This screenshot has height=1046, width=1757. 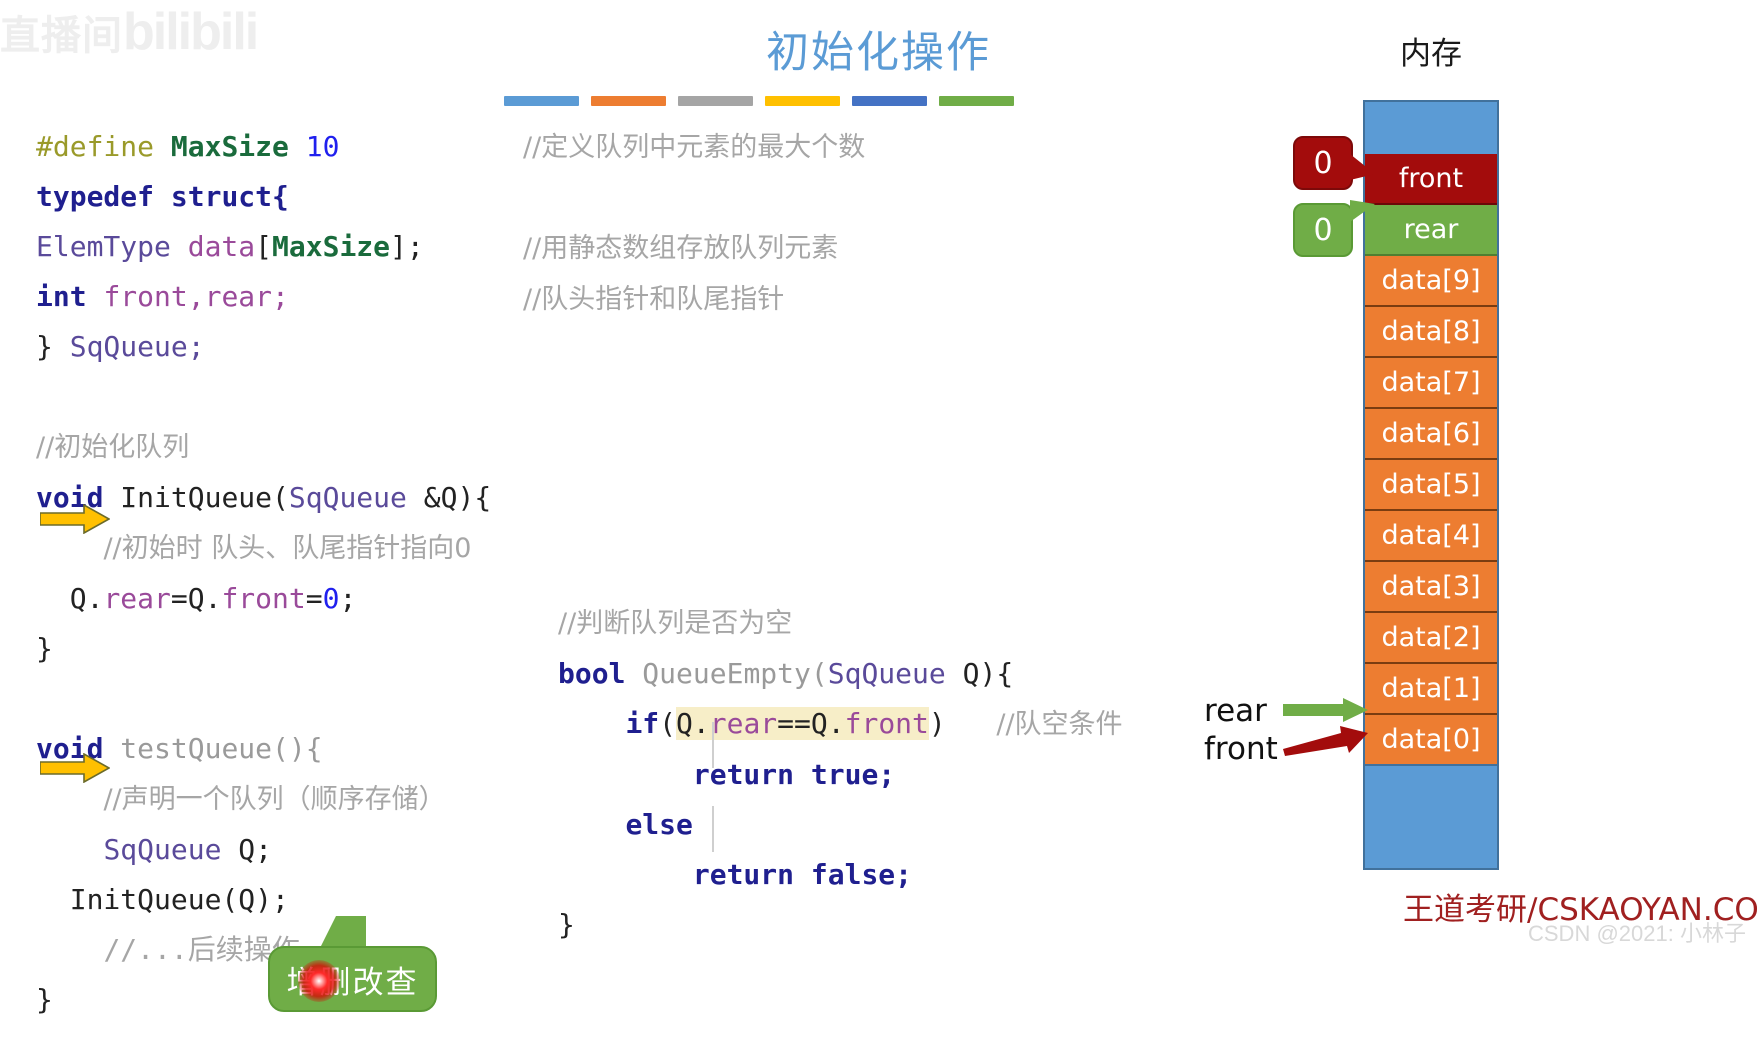 What do you see at coordinates (331, 246) in the screenshot?
I see `code-maxsize-ref: MaxSize` at bounding box center [331, 246].